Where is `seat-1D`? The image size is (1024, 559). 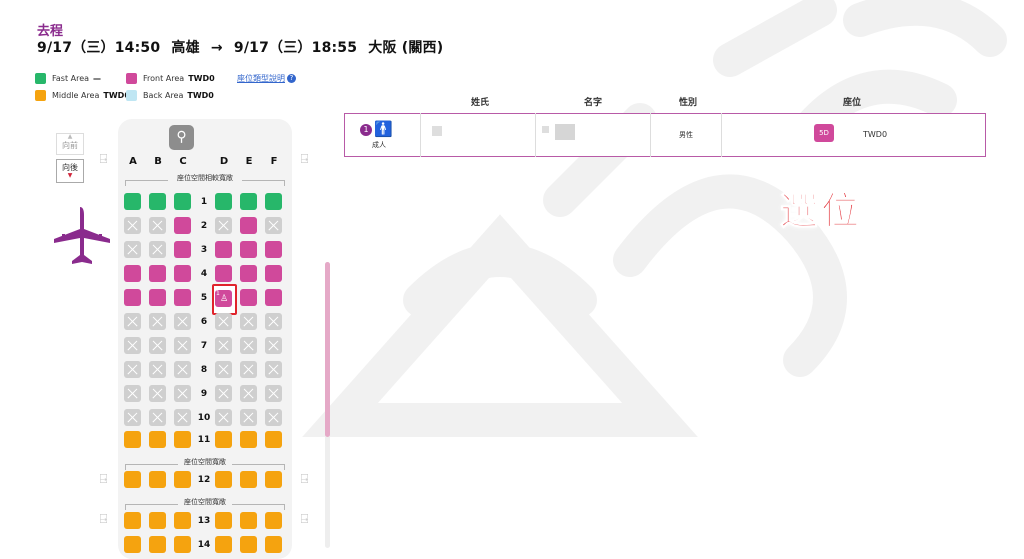
seat-1D is located at coordinates (223, 201).